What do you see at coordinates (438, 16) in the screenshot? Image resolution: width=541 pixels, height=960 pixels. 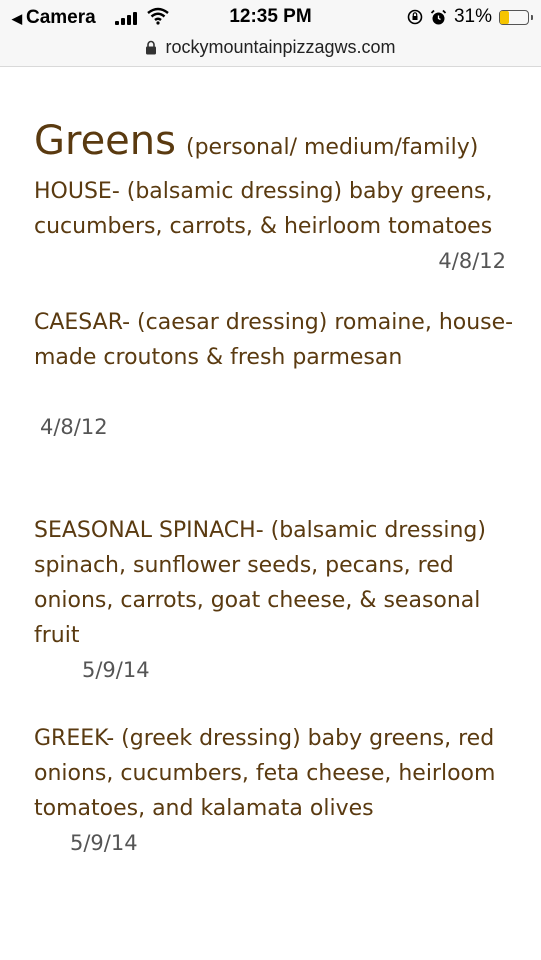 I see `alarm-icon` at bounding box center [438, 16].